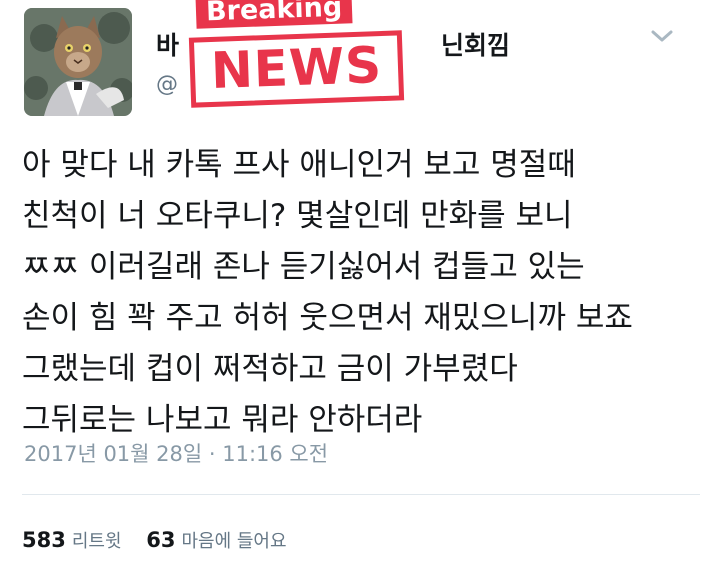 Image resolution: width=720 pixels, height=588 pixels. What do you see at coordinates (96, 541) in the screenshot?
I see `retweets-label: 리트윗` at bounding box center [96, 541].